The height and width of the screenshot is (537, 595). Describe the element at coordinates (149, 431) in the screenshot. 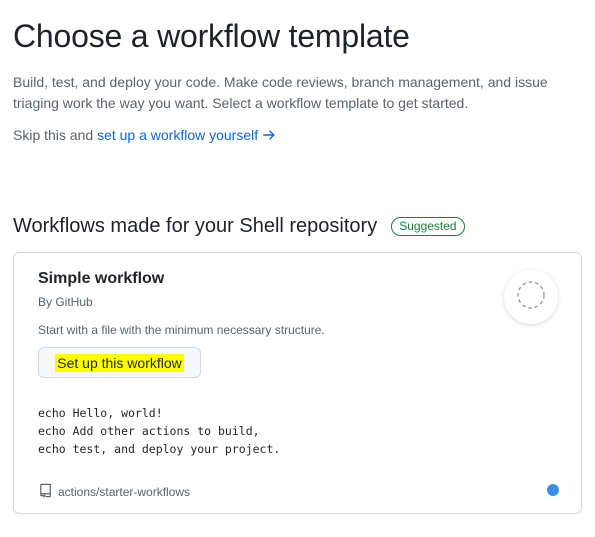

I see `code-line: echo Add other actions to build,` at that location.